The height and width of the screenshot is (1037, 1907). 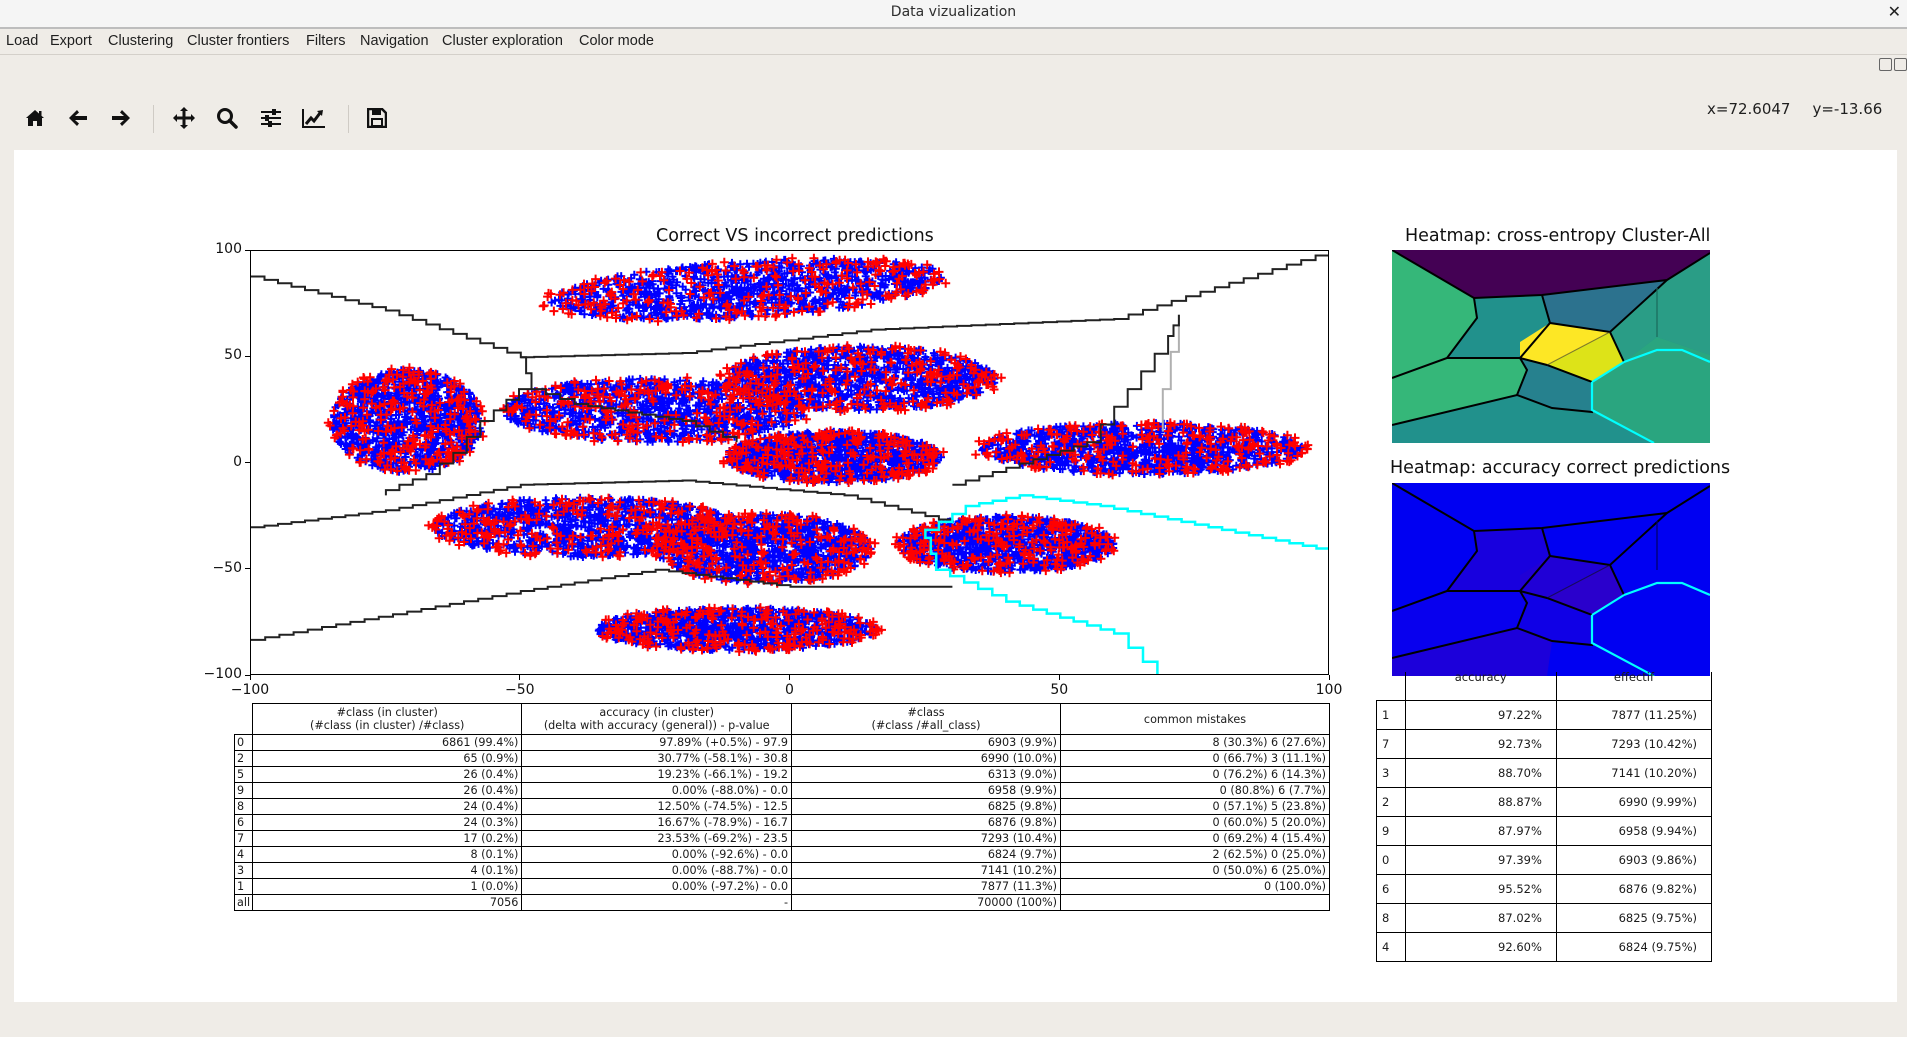 I want to click on table-cell: 6861 (99.4%), so click(x=387, y=742).